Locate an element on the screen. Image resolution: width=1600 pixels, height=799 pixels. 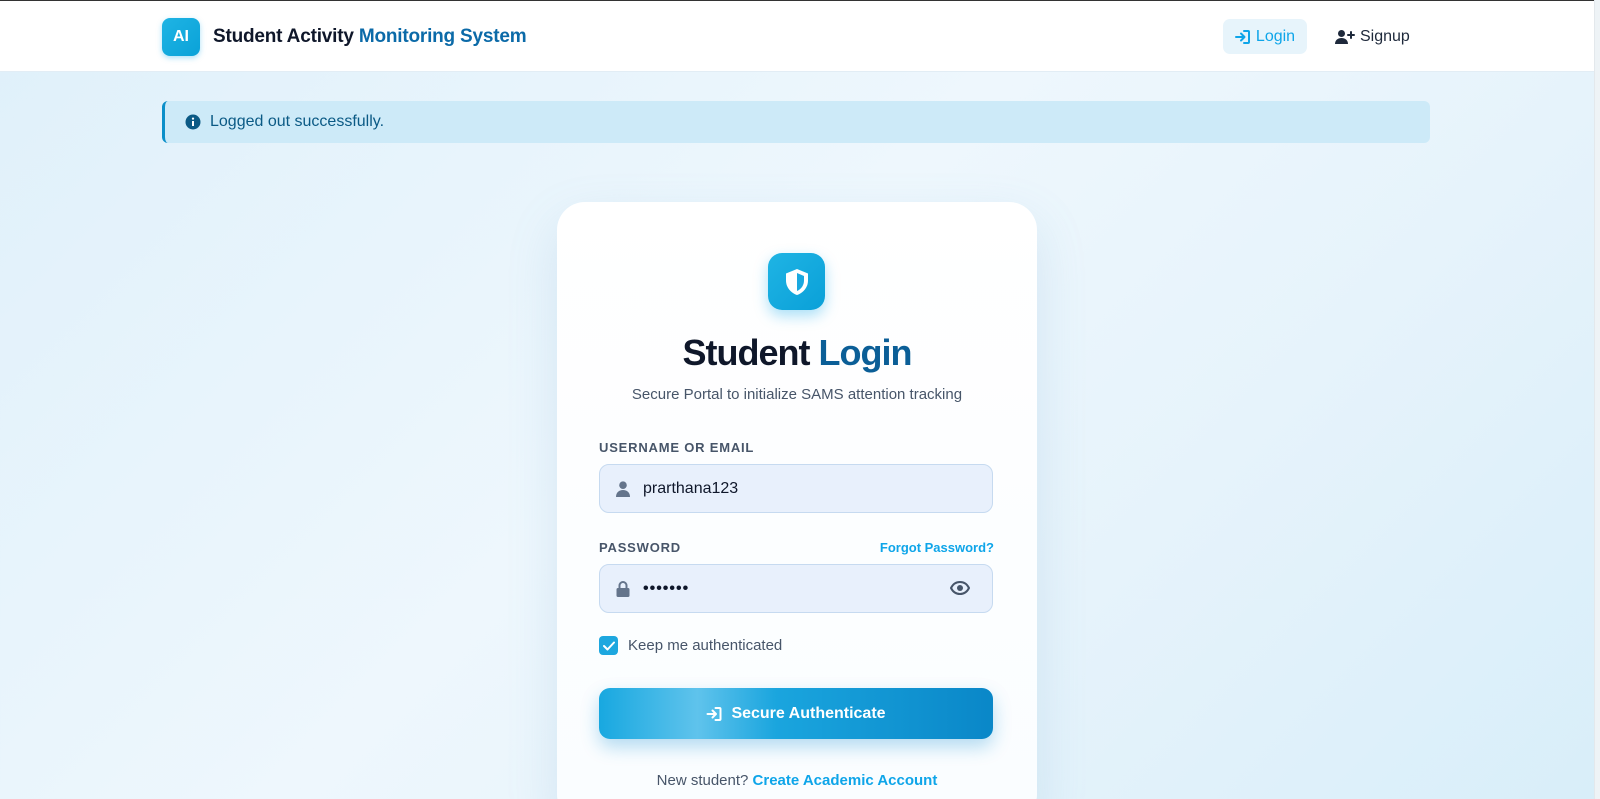
logout-alert: Logged out successfully. is located at coordinates (796, 122).